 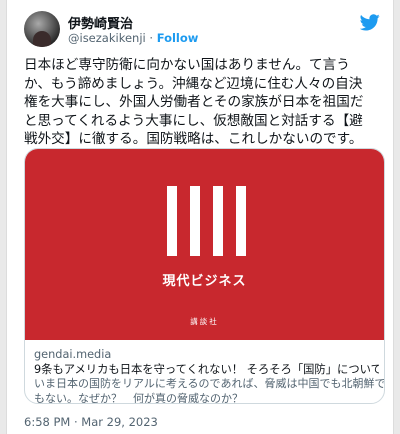 What do you see at coordinates (207, 221) in the screenshot?
I see `publisher-logo-bars` at bounding box center [207, 221].